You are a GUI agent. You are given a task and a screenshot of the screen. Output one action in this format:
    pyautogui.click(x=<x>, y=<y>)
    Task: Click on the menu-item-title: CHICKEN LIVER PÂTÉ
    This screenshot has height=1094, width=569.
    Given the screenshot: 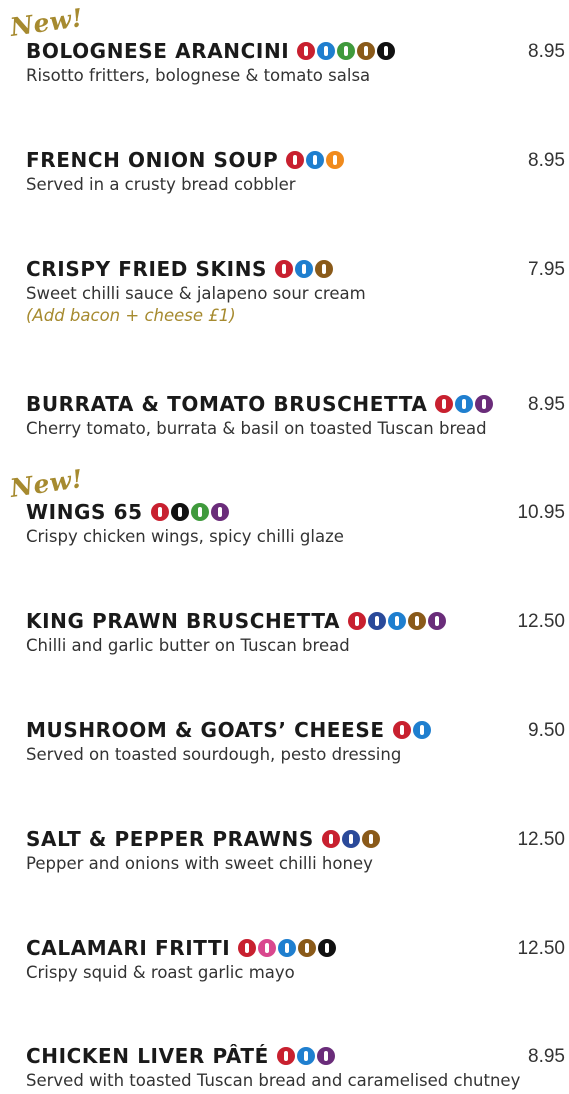 What is the action you would take?
    pyautogui.click(x=147, y=1056)
    